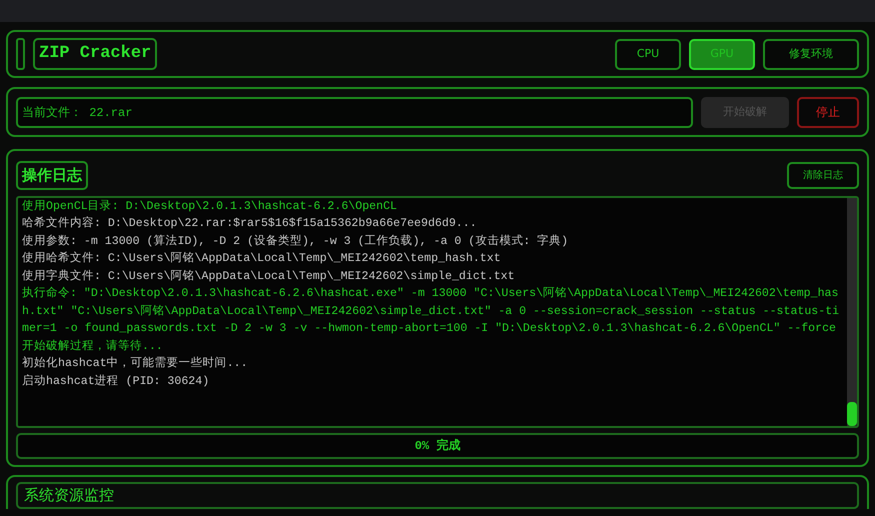 The height and width of the screenshot is (516, 875). What do you see at coordinates (262, 258) in the screenshot?
I see `log-line: 使用哈希文件: C:\Users\阿铭\AppData\Local\Temp\_MEI242602\temp_hash.txt` at bounding box center [262, 258].